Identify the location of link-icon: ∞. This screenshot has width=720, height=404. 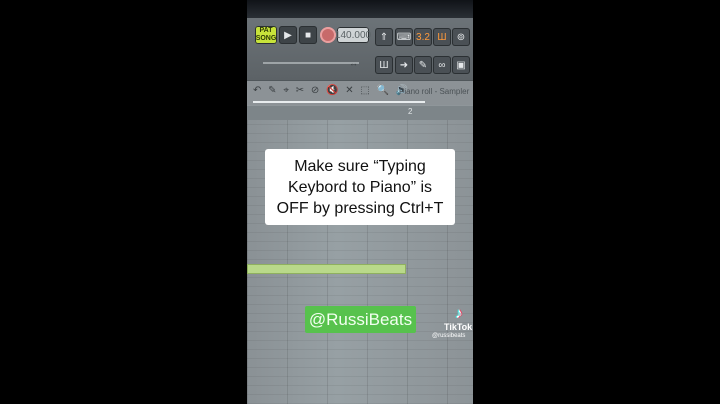
(442, 65).